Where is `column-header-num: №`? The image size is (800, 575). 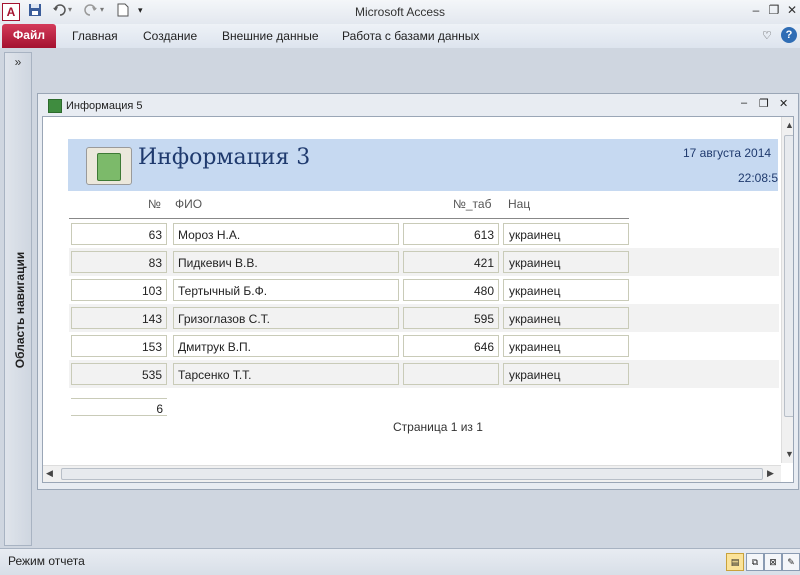
column-header-num: № is located at coordinates (154, 204).